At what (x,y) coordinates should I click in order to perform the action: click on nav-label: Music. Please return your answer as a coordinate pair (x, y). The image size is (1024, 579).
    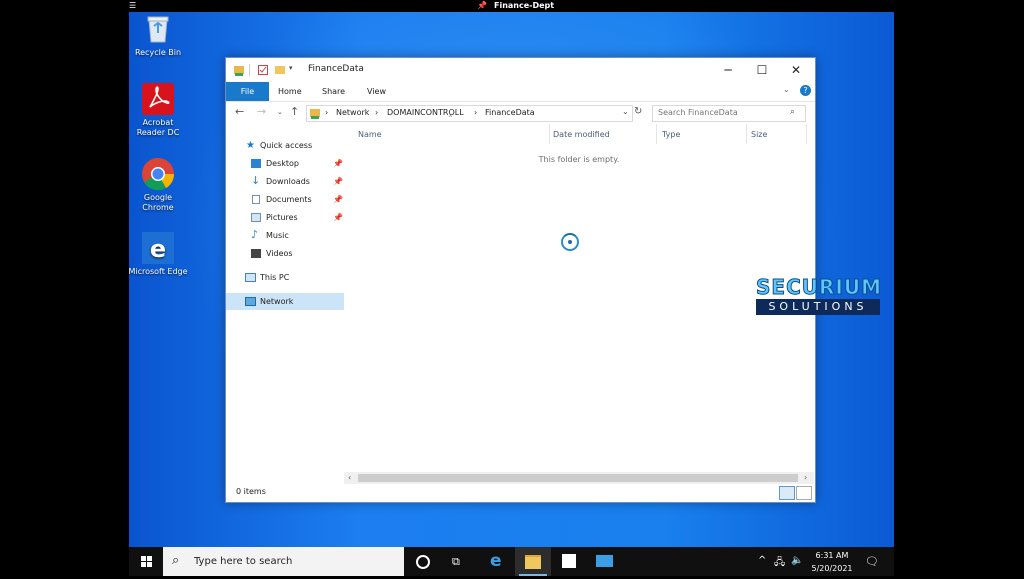
    Looking at the image, I should click on (277, 235).